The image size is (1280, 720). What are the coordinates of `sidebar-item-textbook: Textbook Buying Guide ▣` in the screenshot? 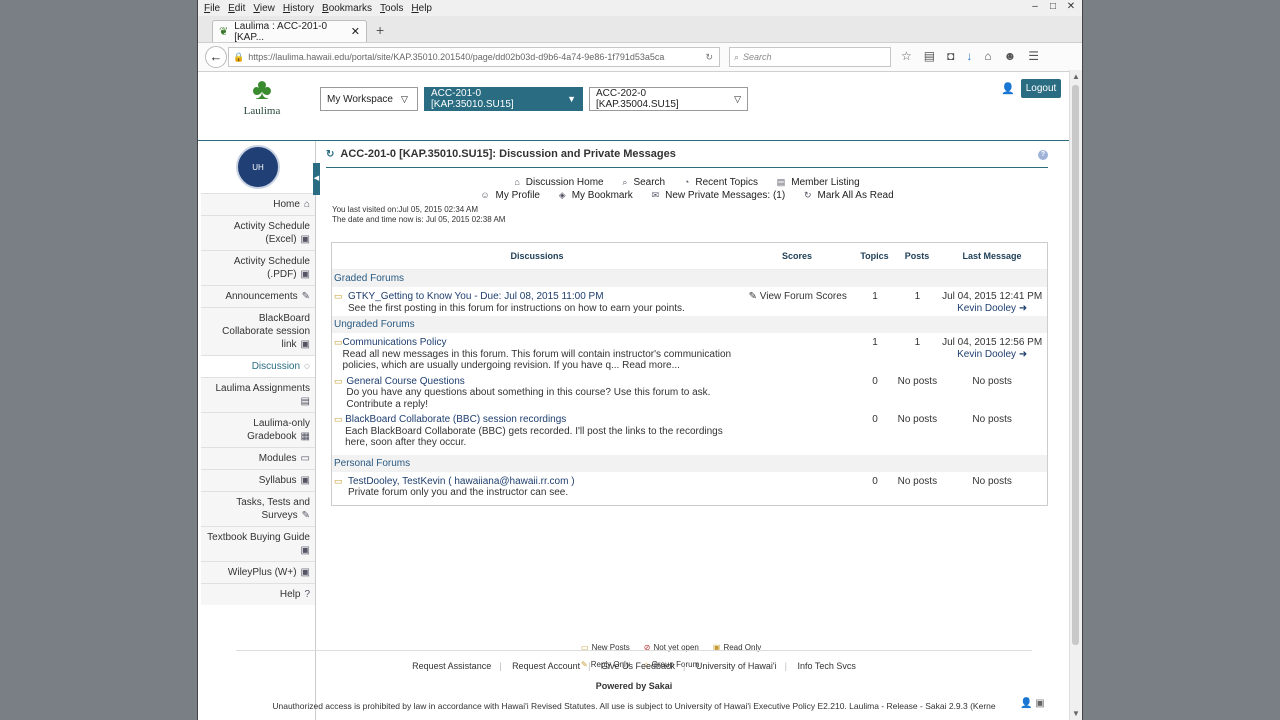 It's located at (258, 543).